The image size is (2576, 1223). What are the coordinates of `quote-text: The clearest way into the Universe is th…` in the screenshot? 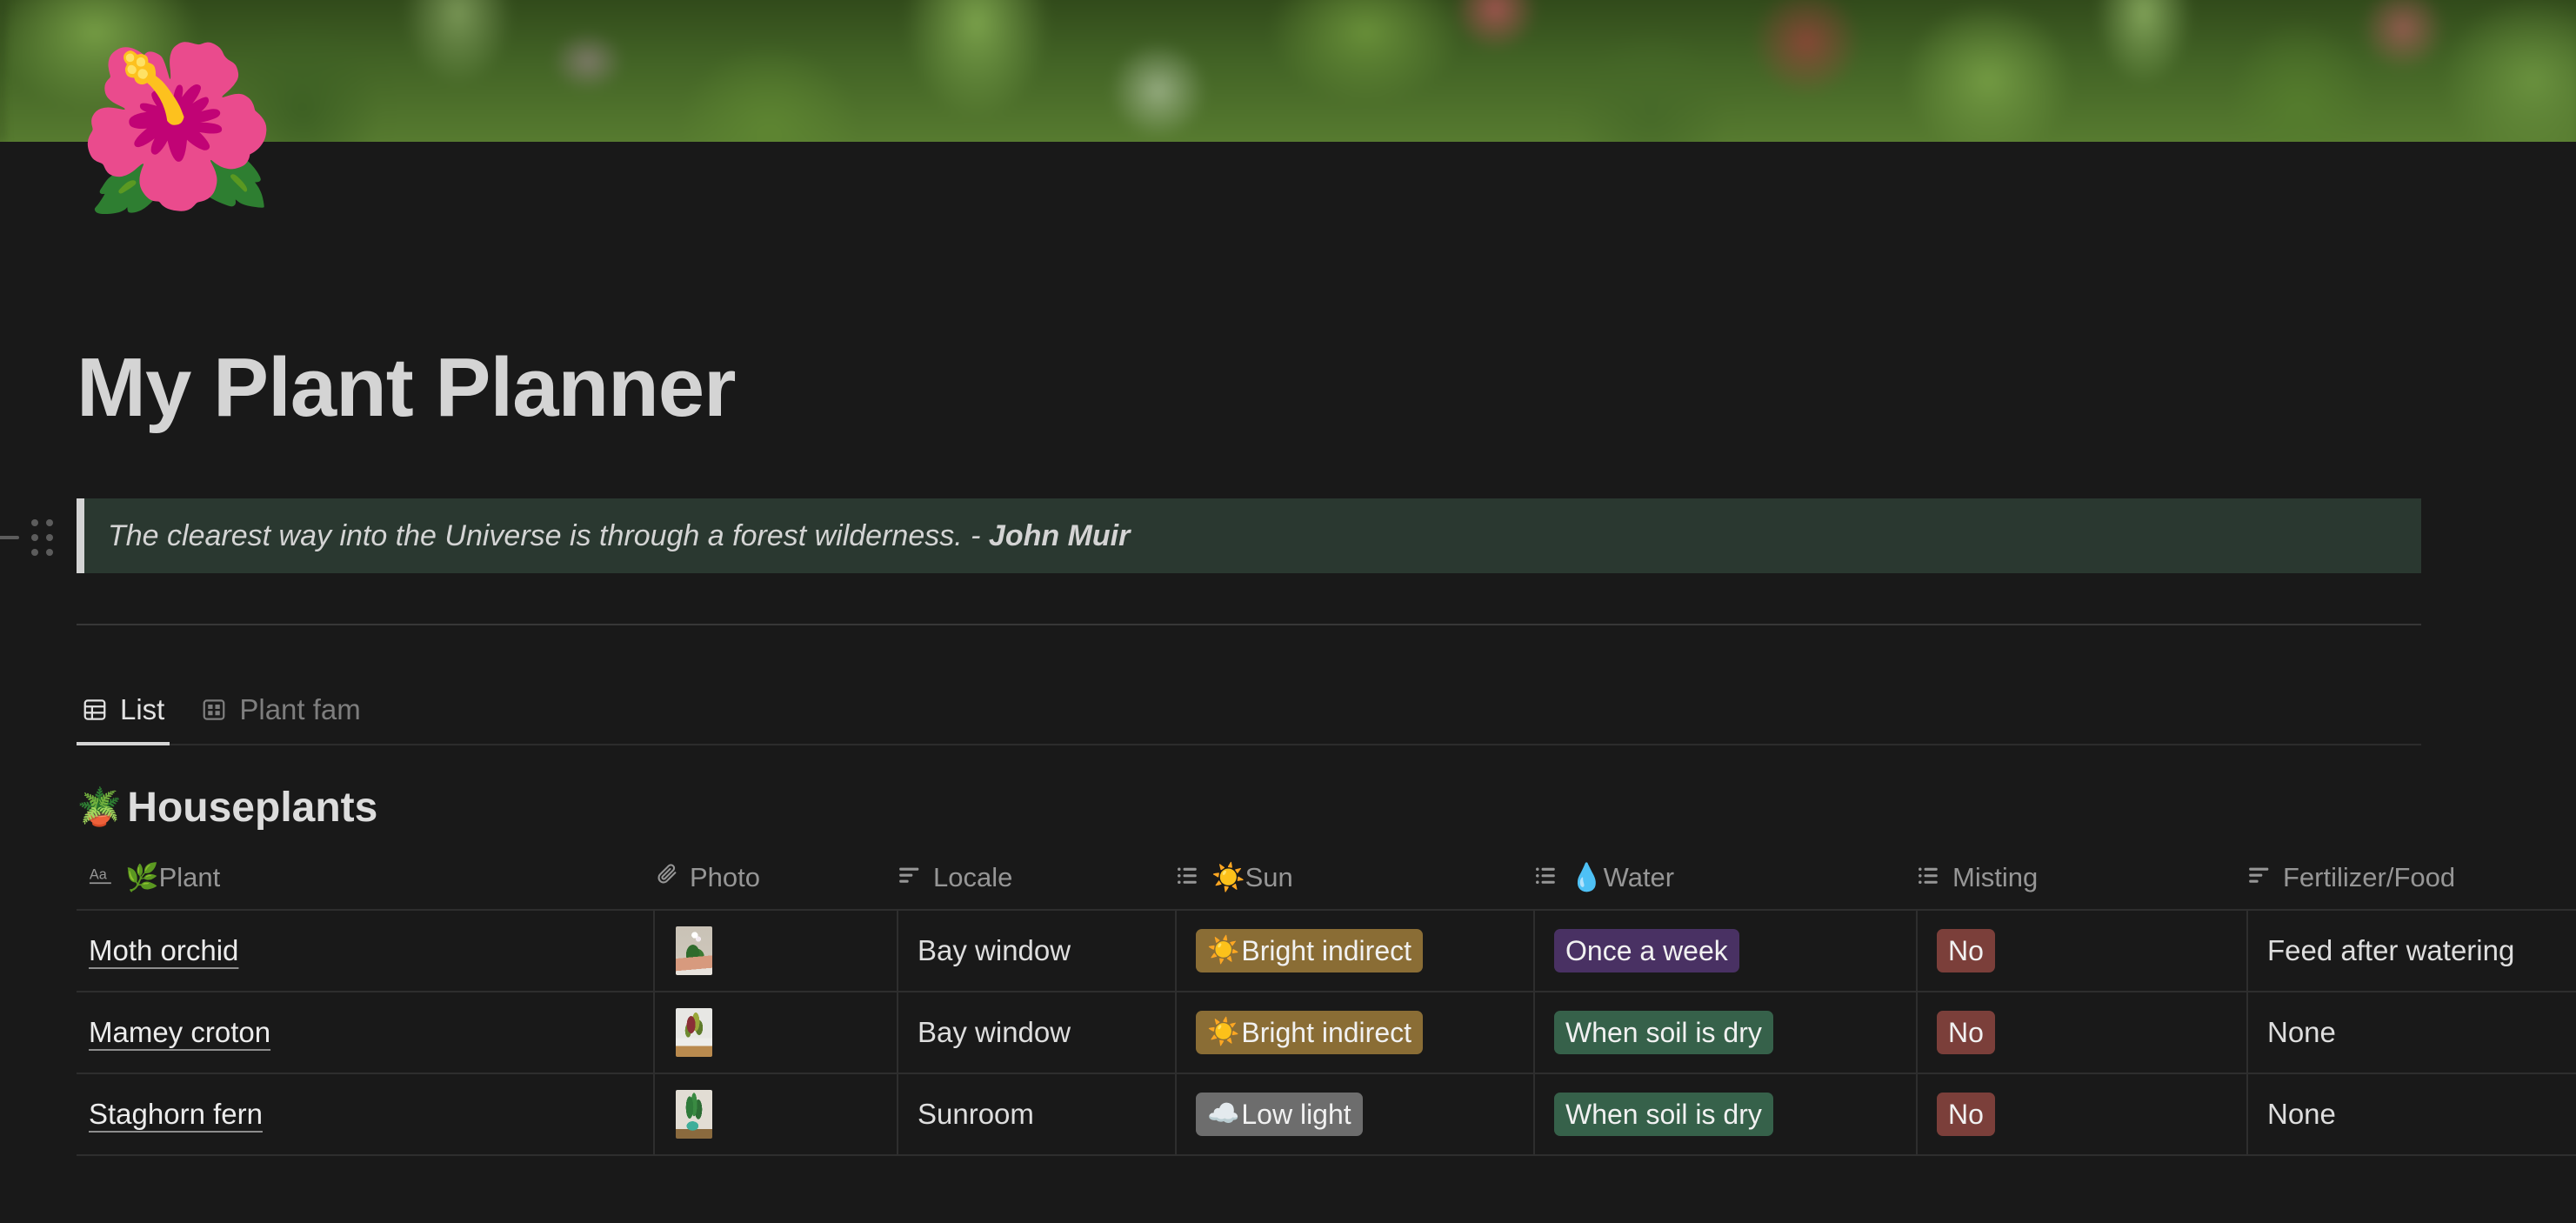 It's located at (619, 536).